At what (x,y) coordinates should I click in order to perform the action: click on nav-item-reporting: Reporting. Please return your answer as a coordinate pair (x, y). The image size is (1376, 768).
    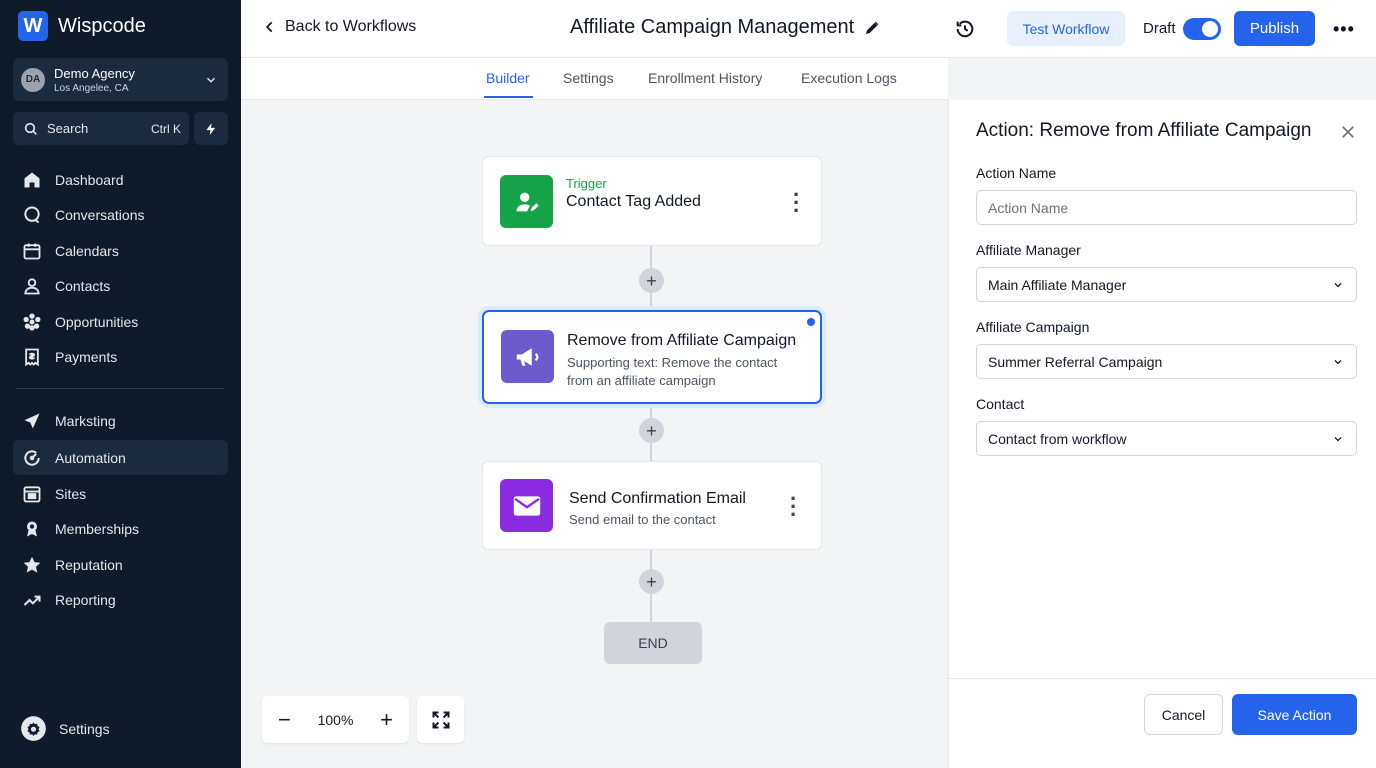
    Looking at the image, I should click on (120, 599).